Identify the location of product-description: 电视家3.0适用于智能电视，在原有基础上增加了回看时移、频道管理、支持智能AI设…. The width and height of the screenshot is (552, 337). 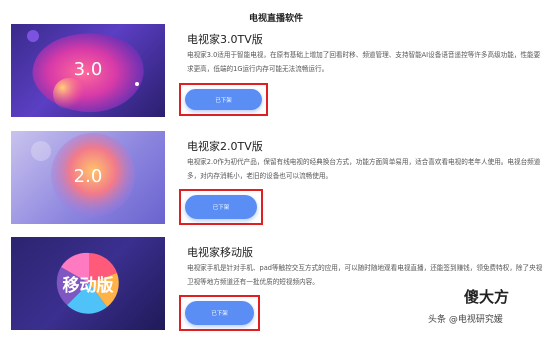
(364, 62).